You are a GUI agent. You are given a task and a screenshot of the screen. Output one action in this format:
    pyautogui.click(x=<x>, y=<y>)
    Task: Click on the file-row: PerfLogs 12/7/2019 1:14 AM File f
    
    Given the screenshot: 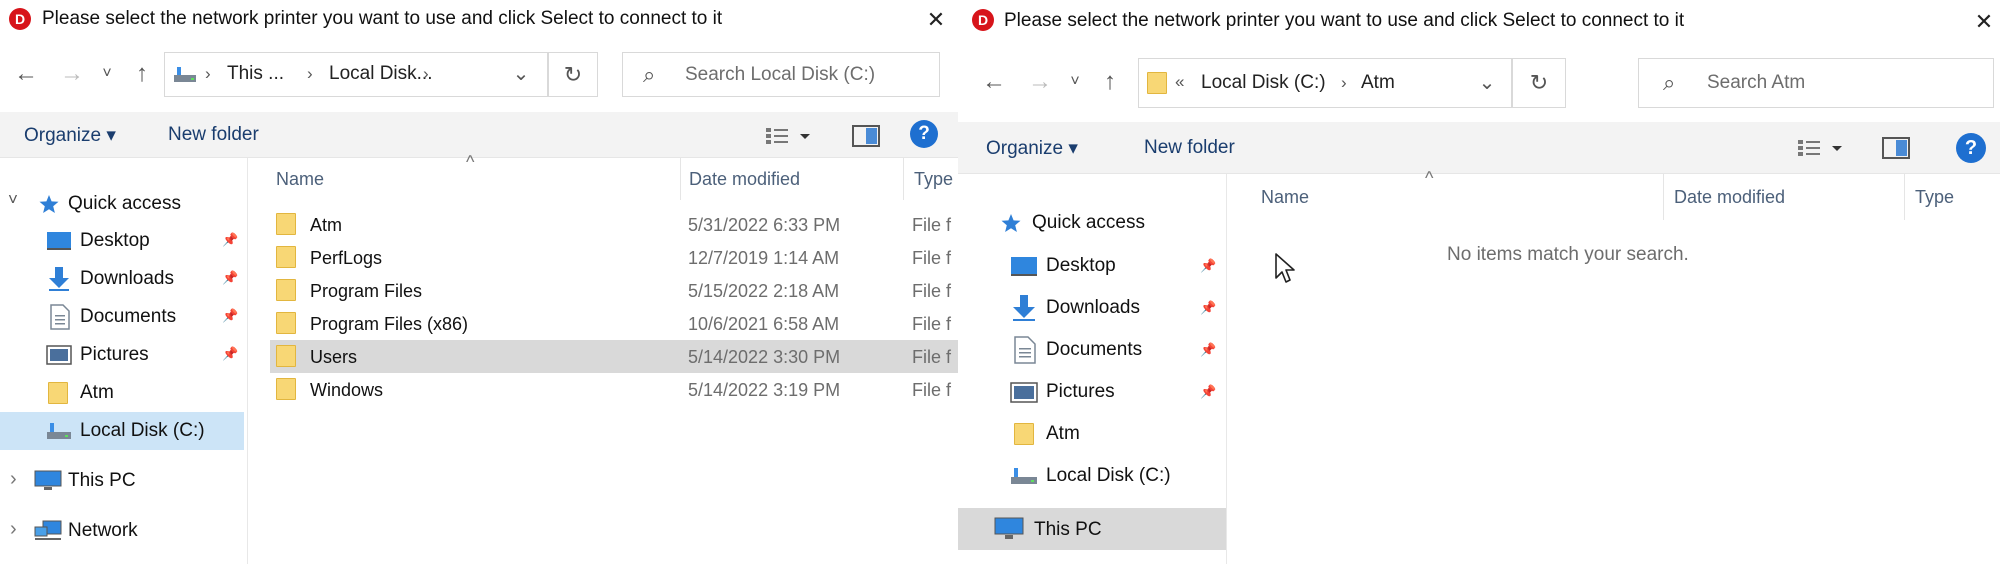 What is the action you would take?
    pyautogui.click(x=614, y=257)
    